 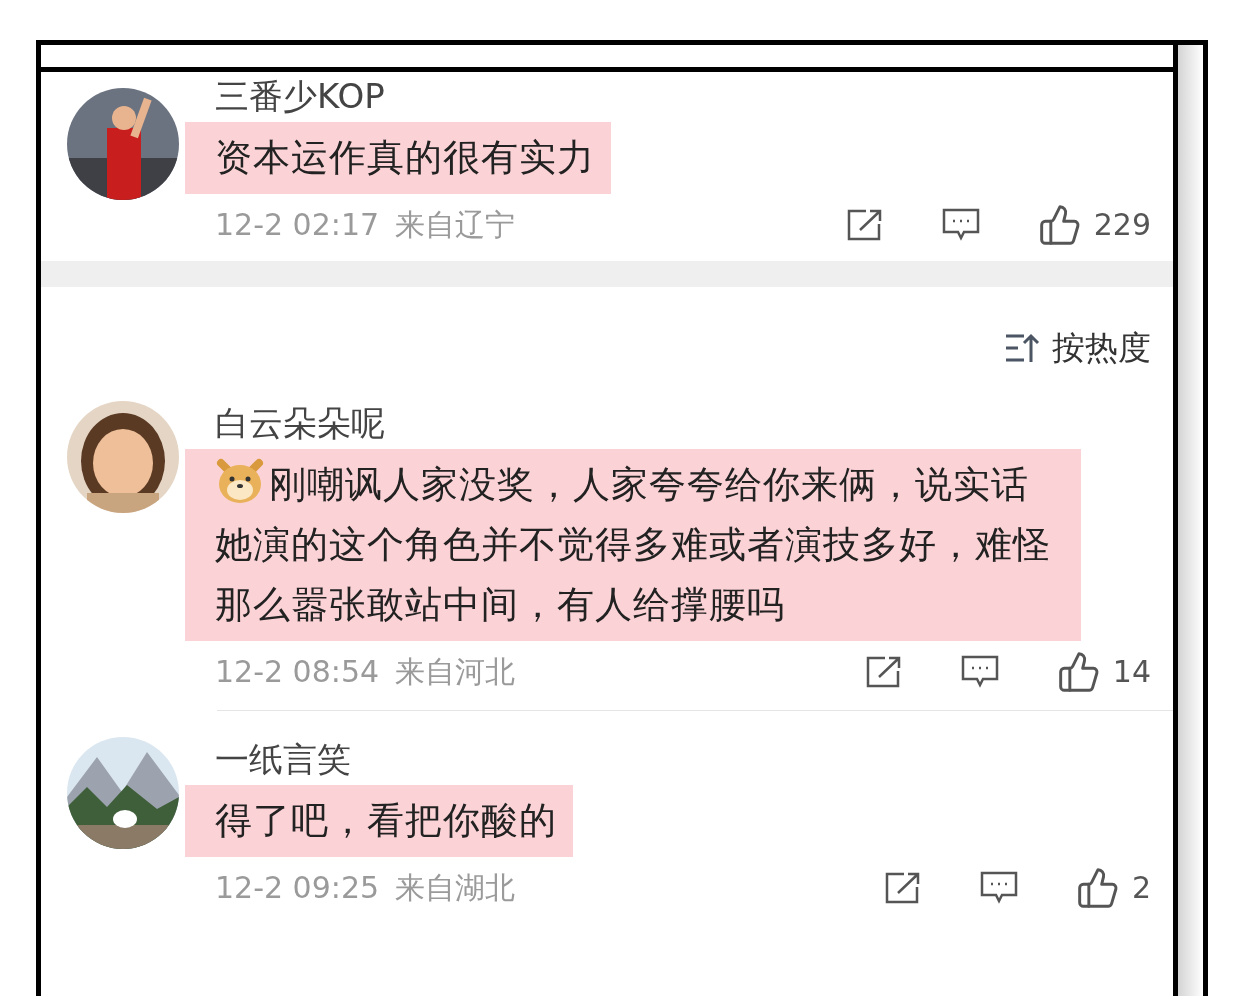 What do you see at coordinates (455, 672) in the screenshot?
I see `comment-location: 来自河北` at bounding box center [455, 672].